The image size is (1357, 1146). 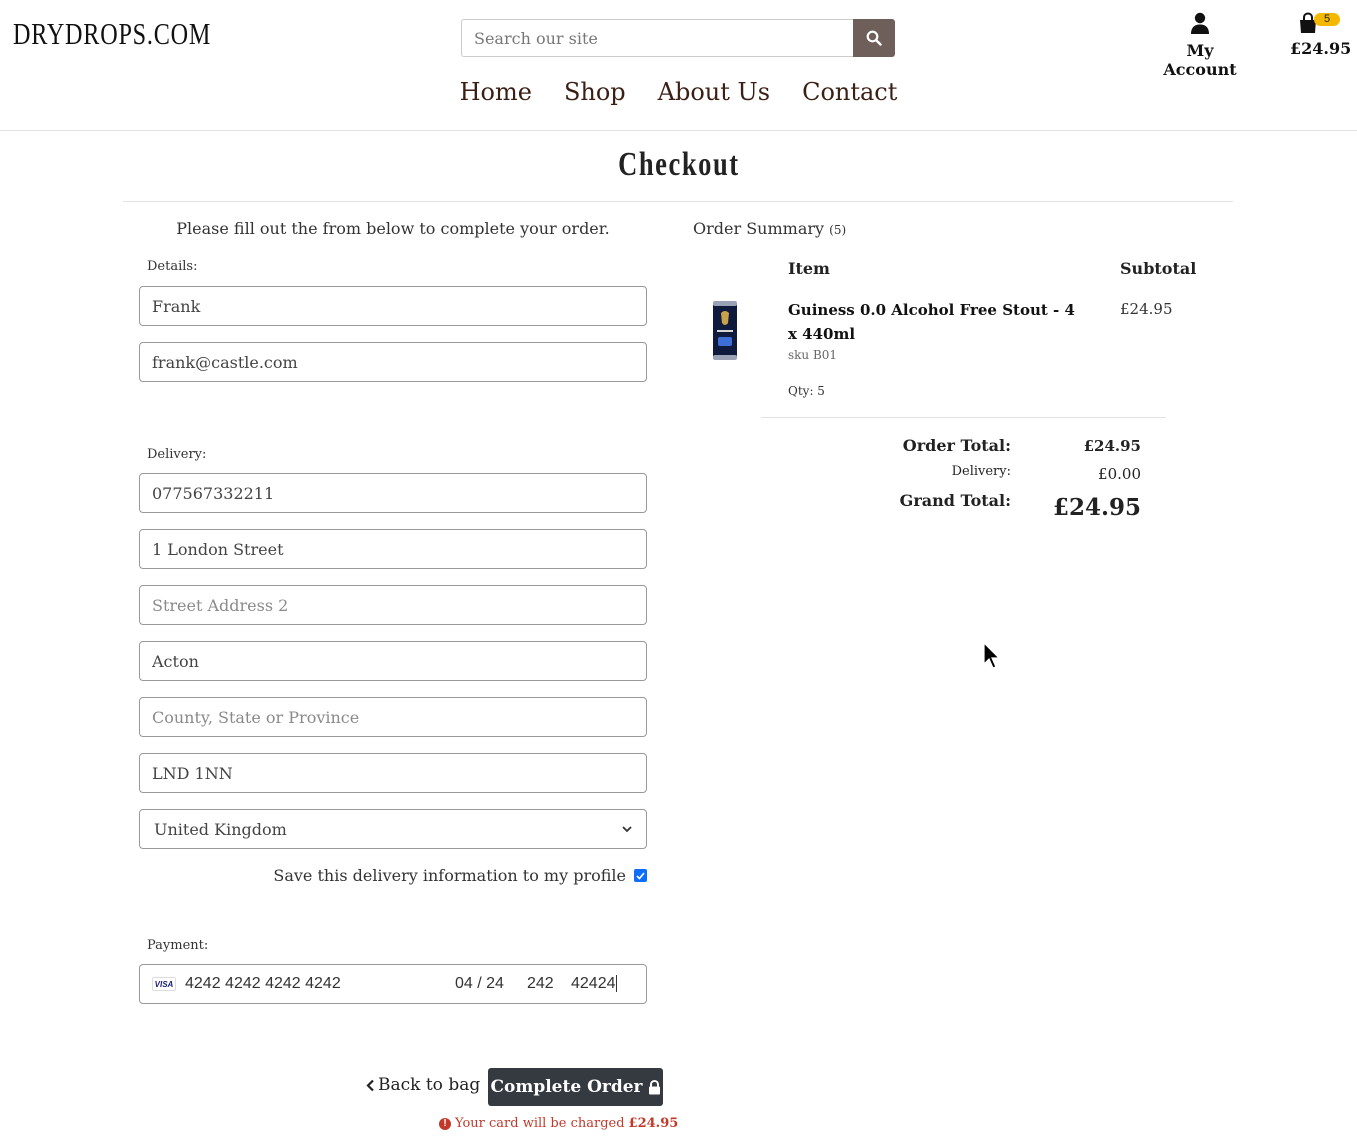 What do you see at coordinates (616, 984) in the screenshot?
I see `text-cursor` at bounding box center [616, 984].